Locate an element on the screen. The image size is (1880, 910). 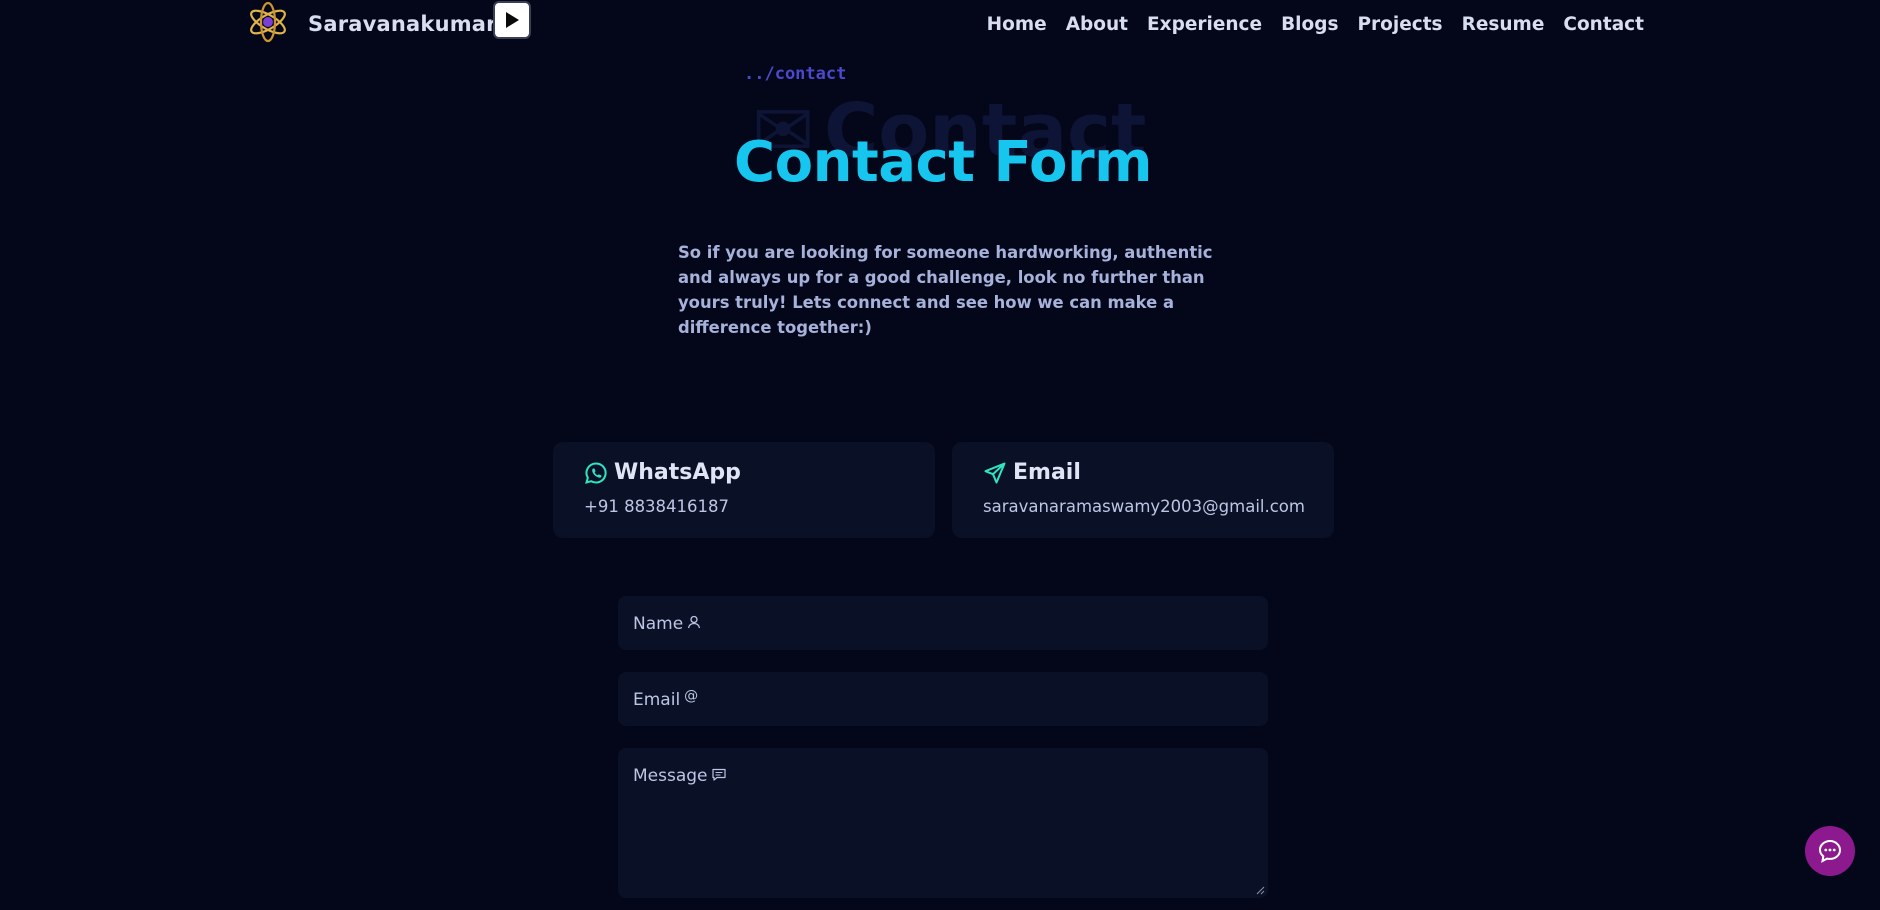
message-field-label: Message is located at coordinates (670, 776).